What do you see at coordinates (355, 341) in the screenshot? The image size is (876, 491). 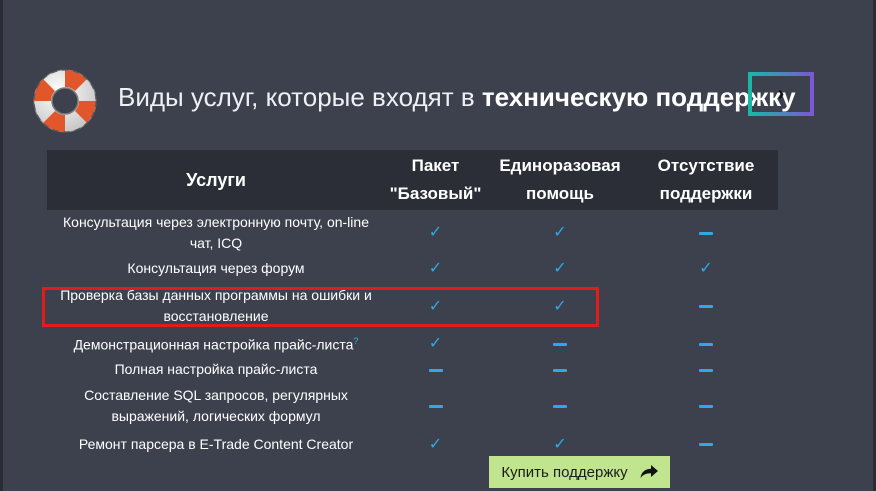 I see `help-hint-icon: ?` at bounding box center [355, 341].